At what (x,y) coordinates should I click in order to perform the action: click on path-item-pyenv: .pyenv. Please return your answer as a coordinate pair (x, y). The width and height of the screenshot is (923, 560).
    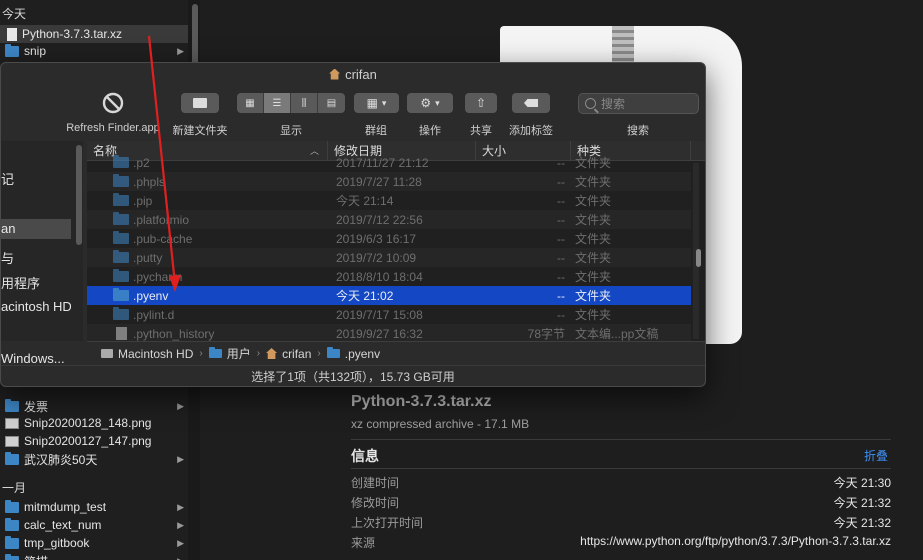
    Looking at the image, I should click on (362, 354).